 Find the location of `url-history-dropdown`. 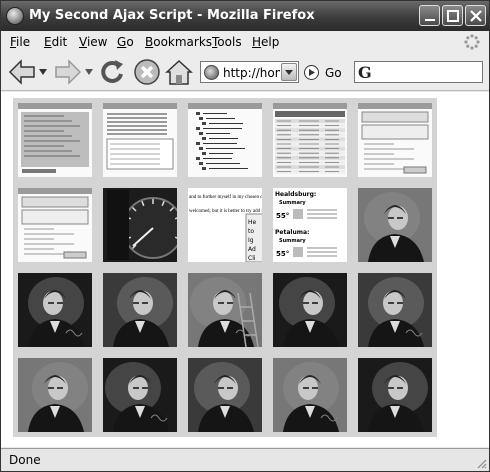

url-history-dropdown is located at coordinates (289, 72).